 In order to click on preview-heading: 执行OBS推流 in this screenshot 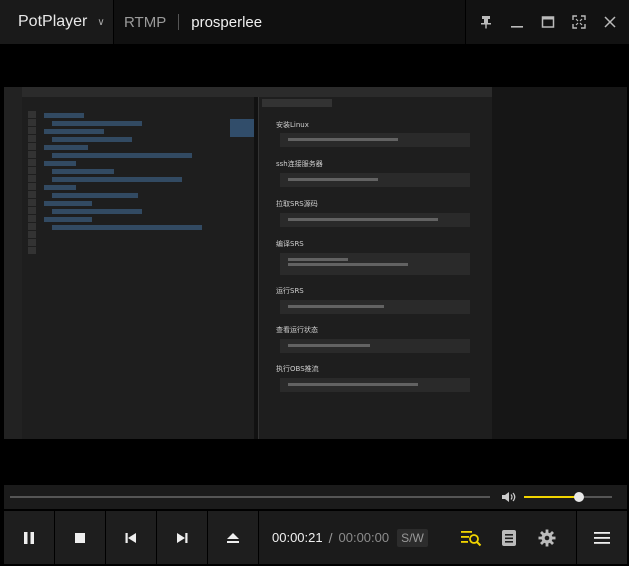, I will do `click(297, 369)`.